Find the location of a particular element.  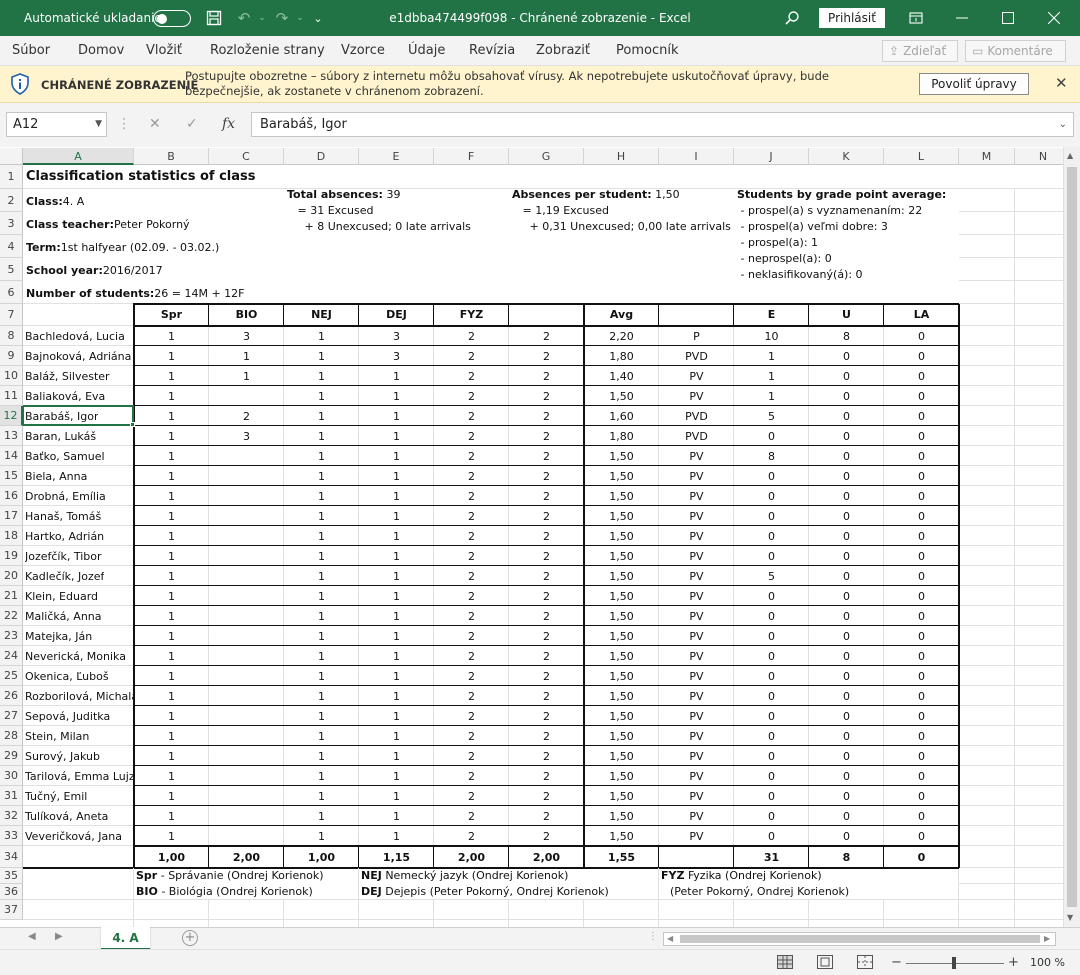

undo-icon: ↶ is located at coordinates (244, 18).